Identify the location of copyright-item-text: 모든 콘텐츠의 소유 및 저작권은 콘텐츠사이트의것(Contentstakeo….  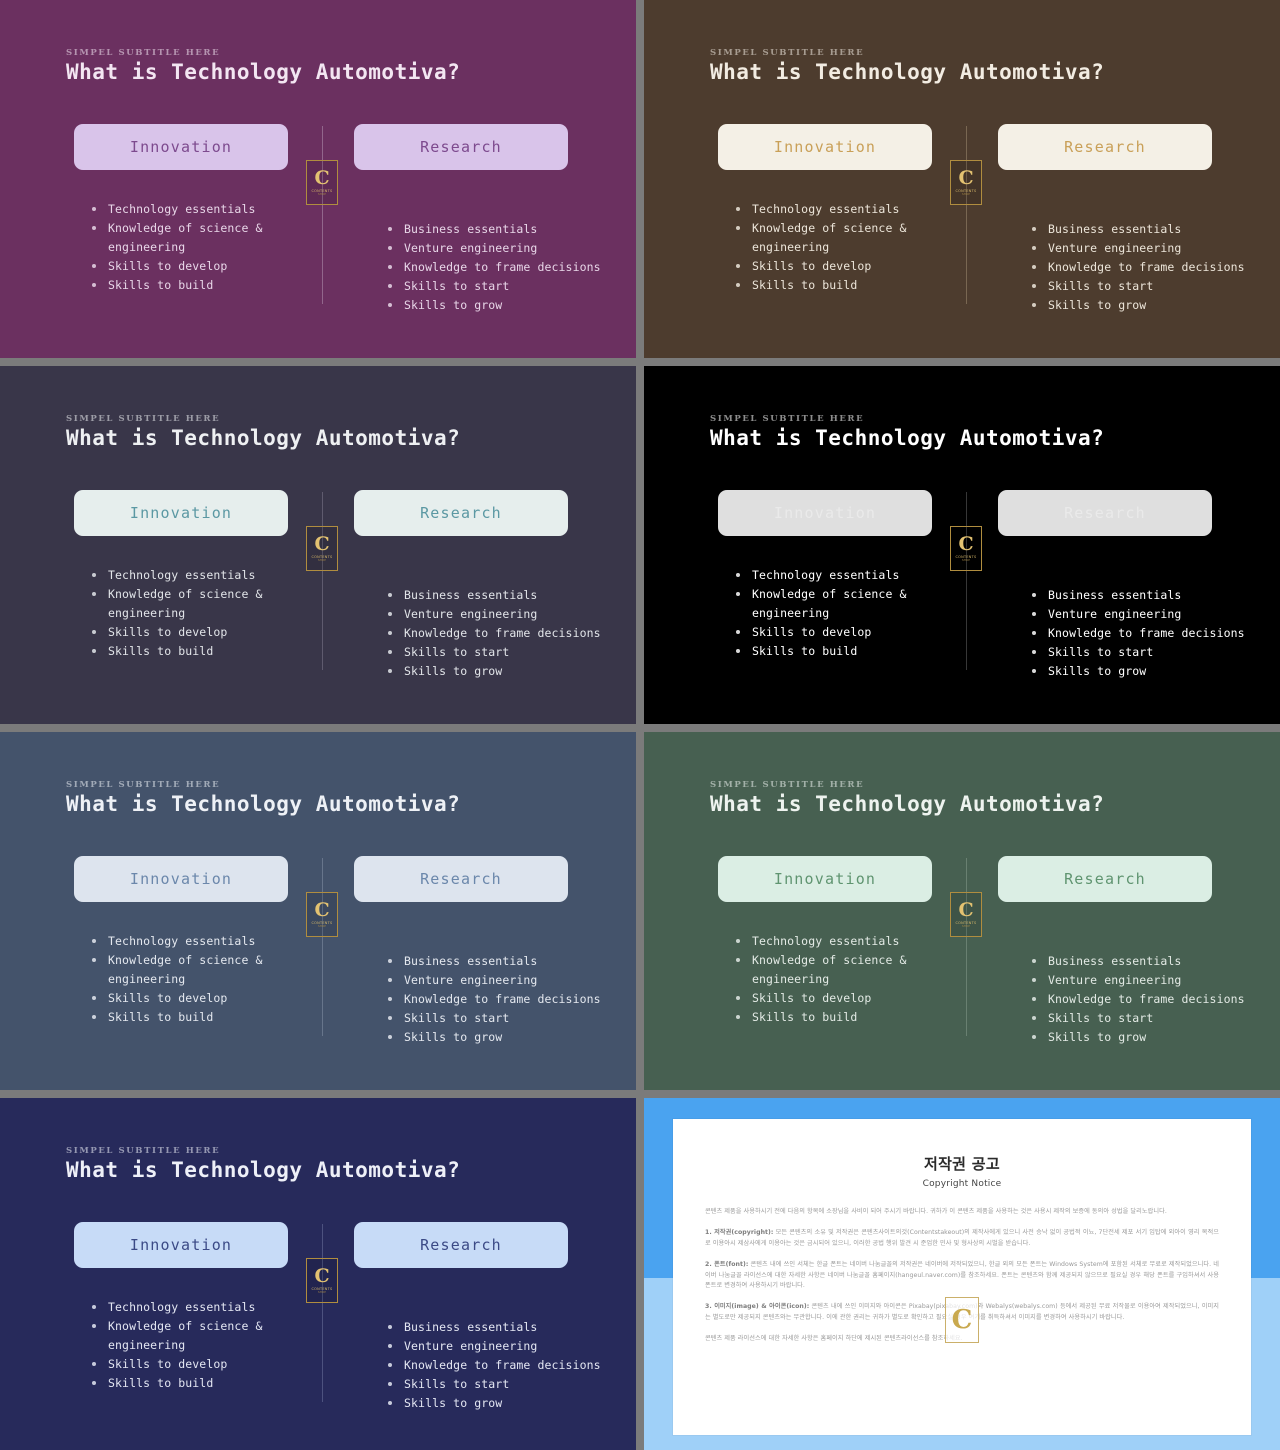
(962, 1238).